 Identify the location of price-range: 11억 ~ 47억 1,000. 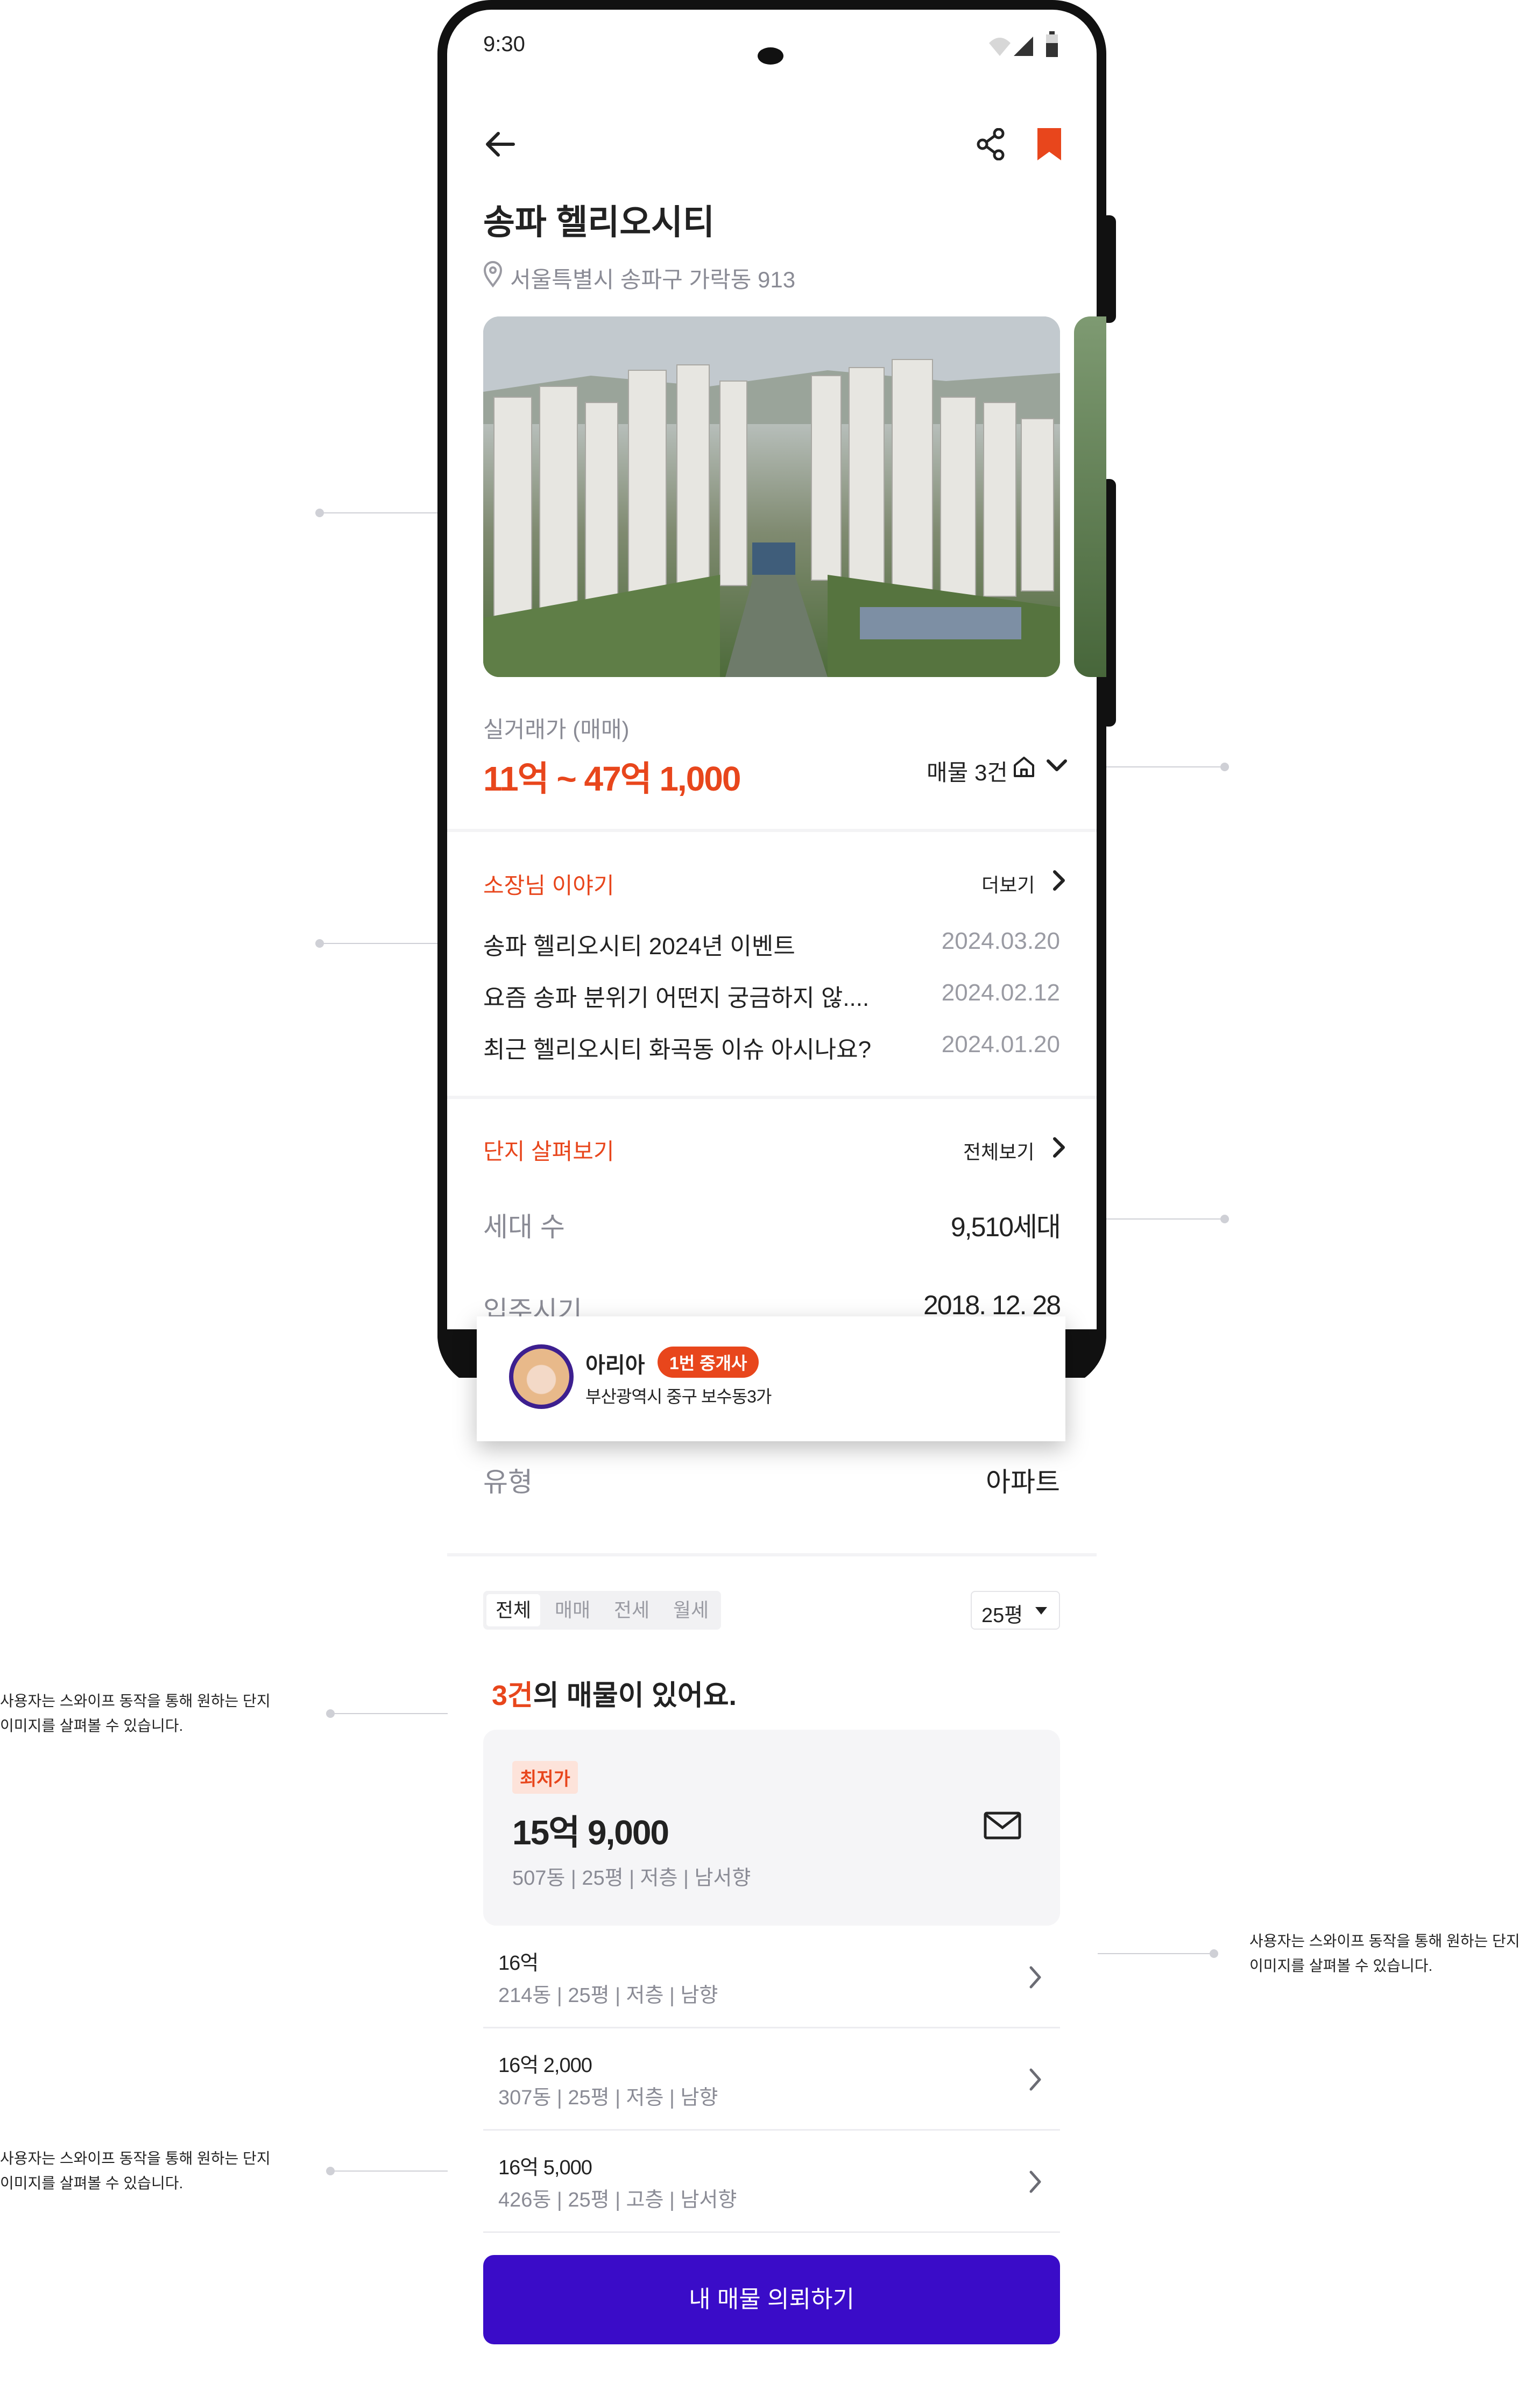
(612, 778).